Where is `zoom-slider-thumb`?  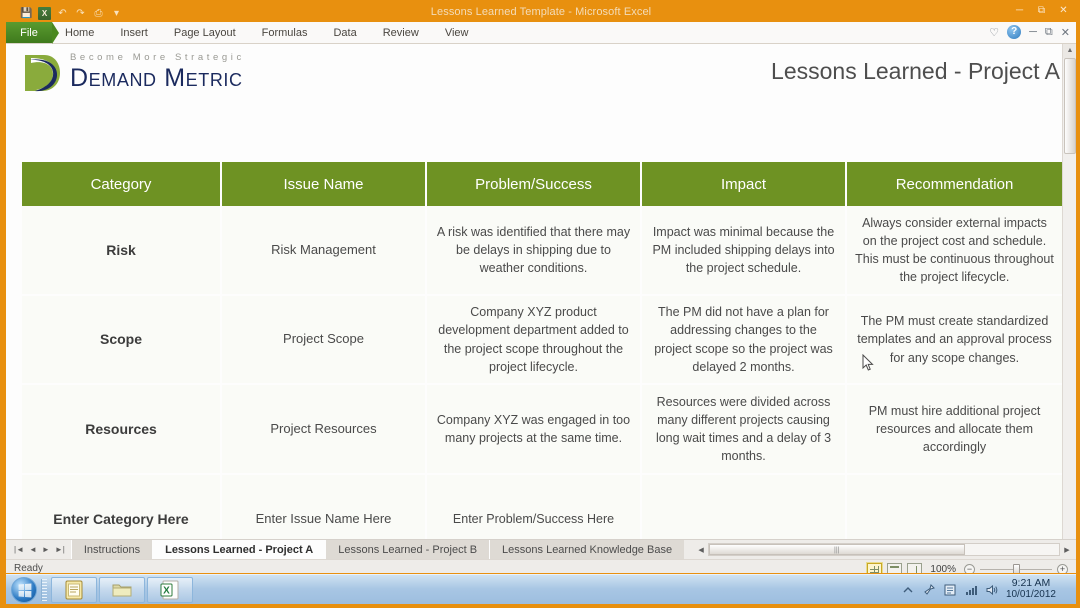
zoom-slider-thumb is located at coordinates (1016, 568).